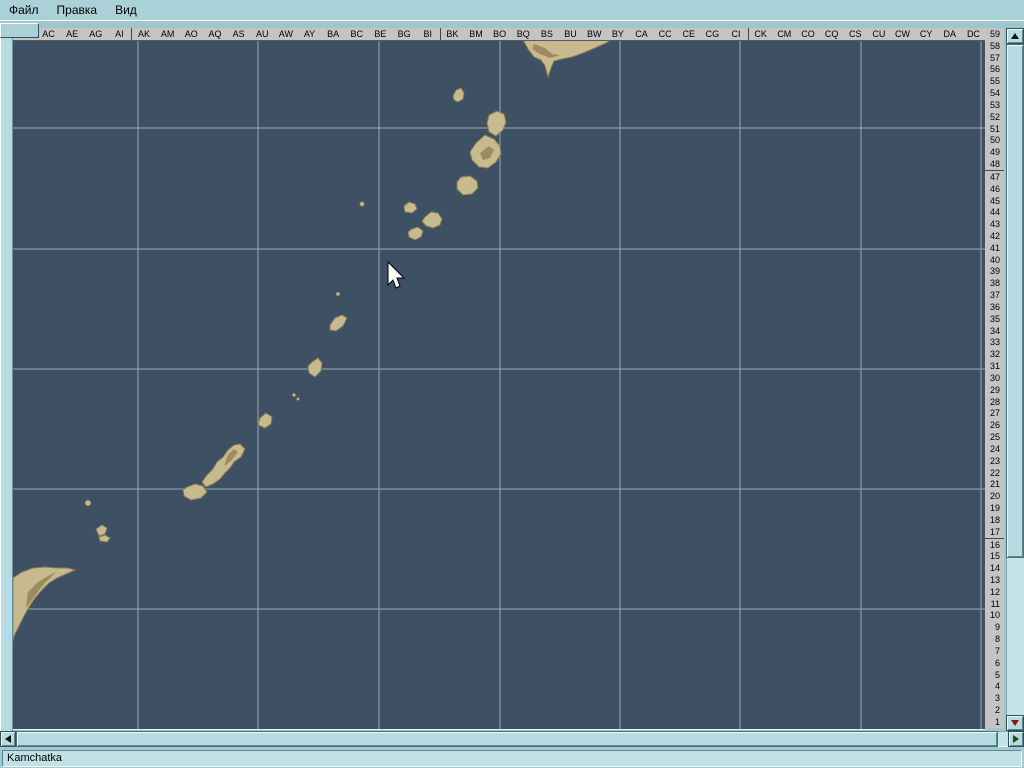  What do you see at coordinates (994, 591) in the screenshot?
I see `row-header-12: 12` at bounding box center [994, 591].